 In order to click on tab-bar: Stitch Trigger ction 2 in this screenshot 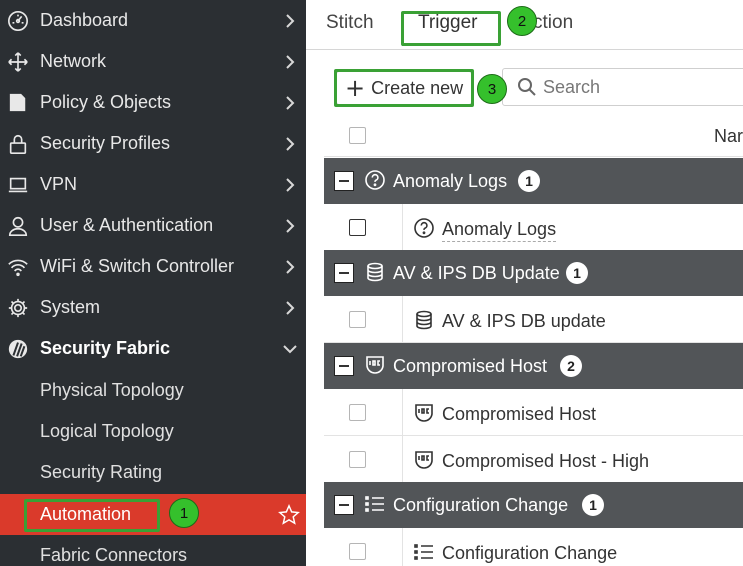, I will do `click(524, 25)`.